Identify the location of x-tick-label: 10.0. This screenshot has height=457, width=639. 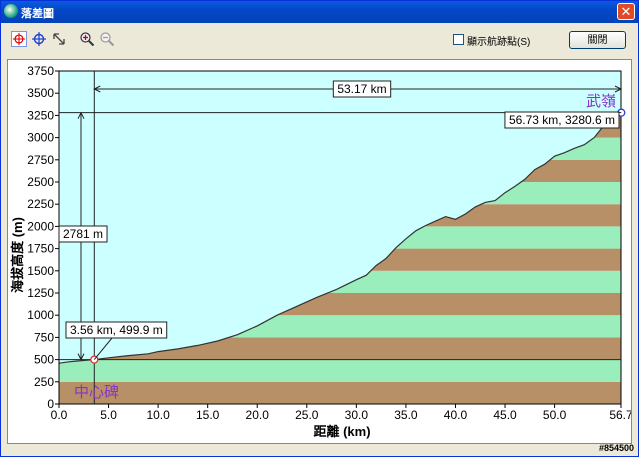
(158, 415).